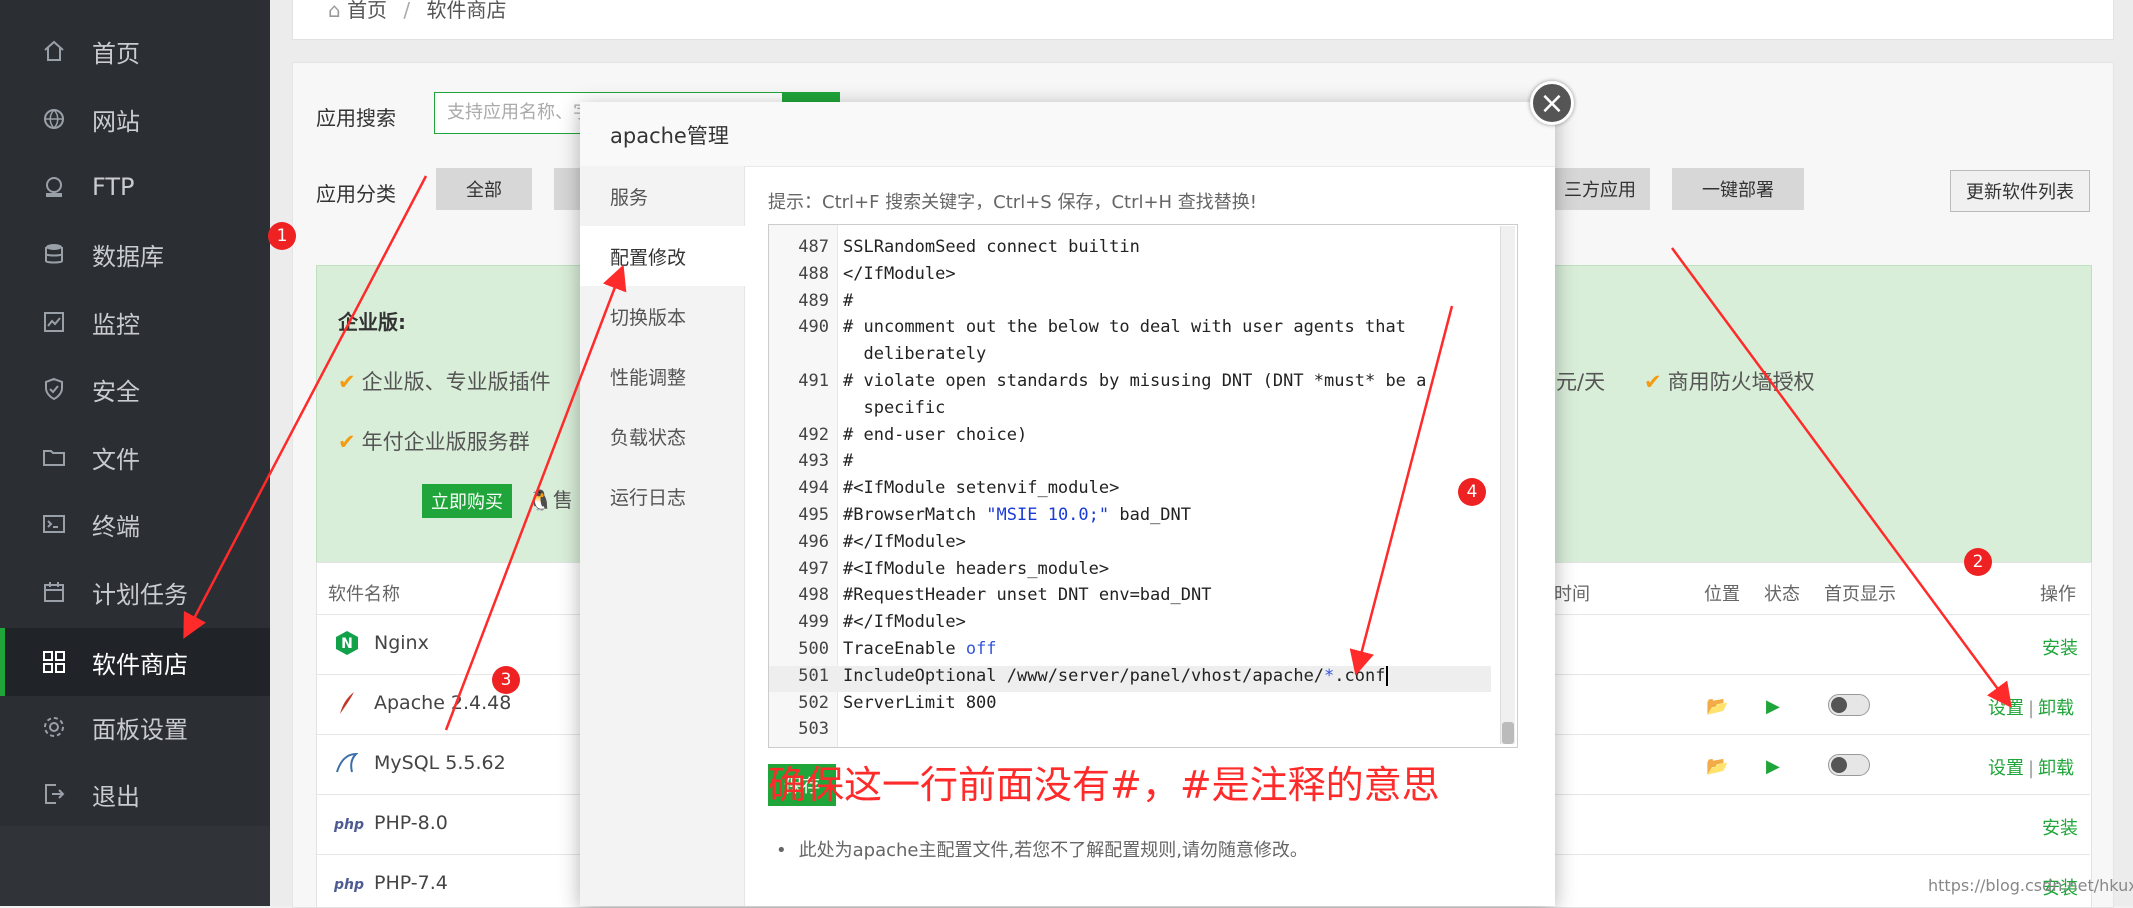 The height and width of the screenshot is (908, 2133). Describe the element at coordinates (116, 121) in the screenshot. I see `sidebar-item-label: 网站` at that location.